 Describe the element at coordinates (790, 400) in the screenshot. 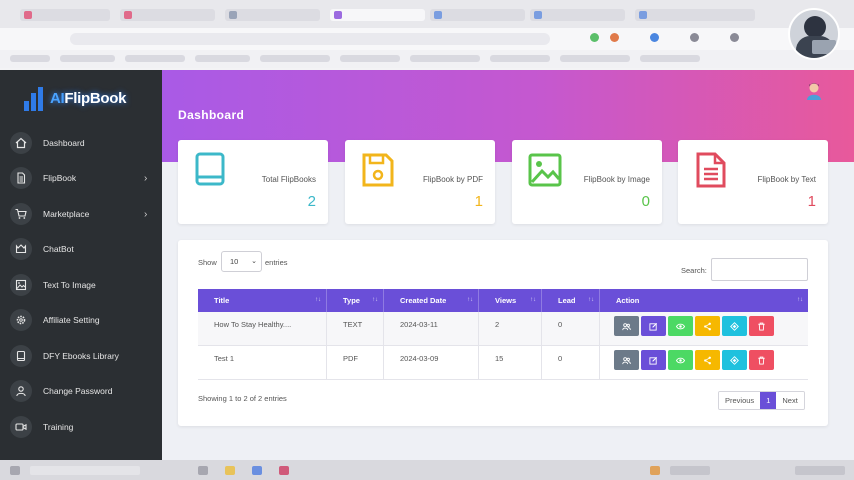

I see `pagination-next: Next` at that location.